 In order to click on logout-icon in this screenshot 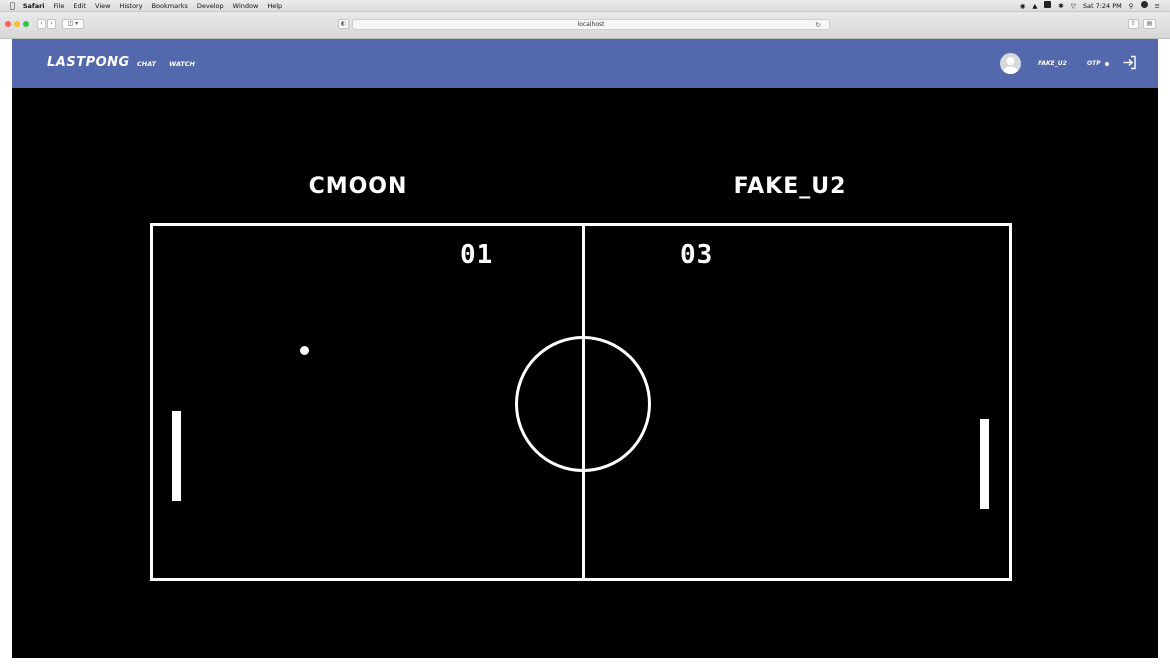, I will do `click(1129, 62)`.